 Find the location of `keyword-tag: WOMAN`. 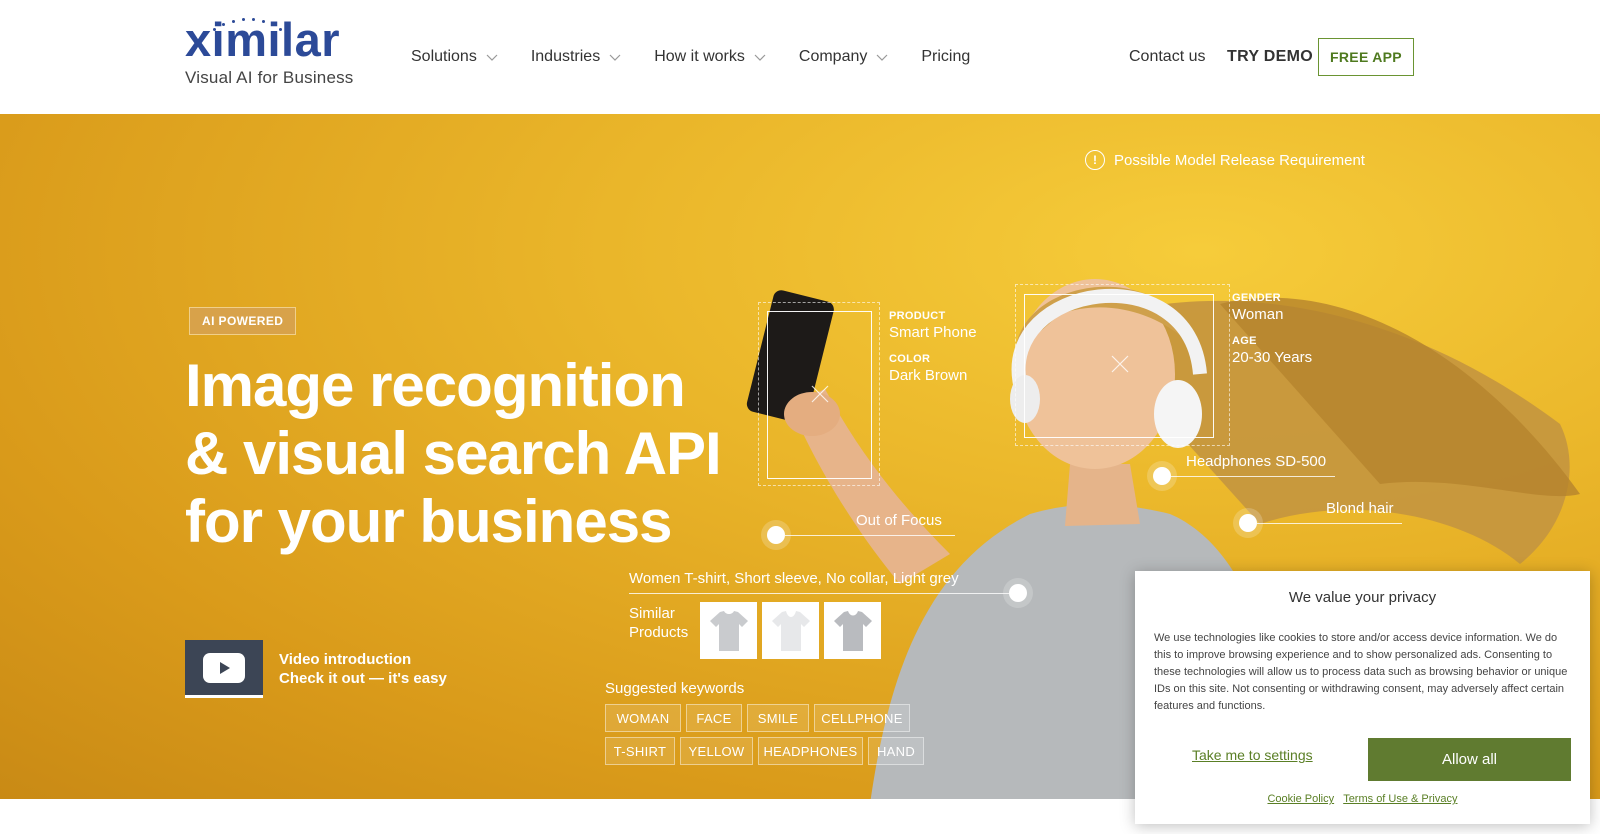

keyword-tag: WOMAN is located at coordinates (643, 718).